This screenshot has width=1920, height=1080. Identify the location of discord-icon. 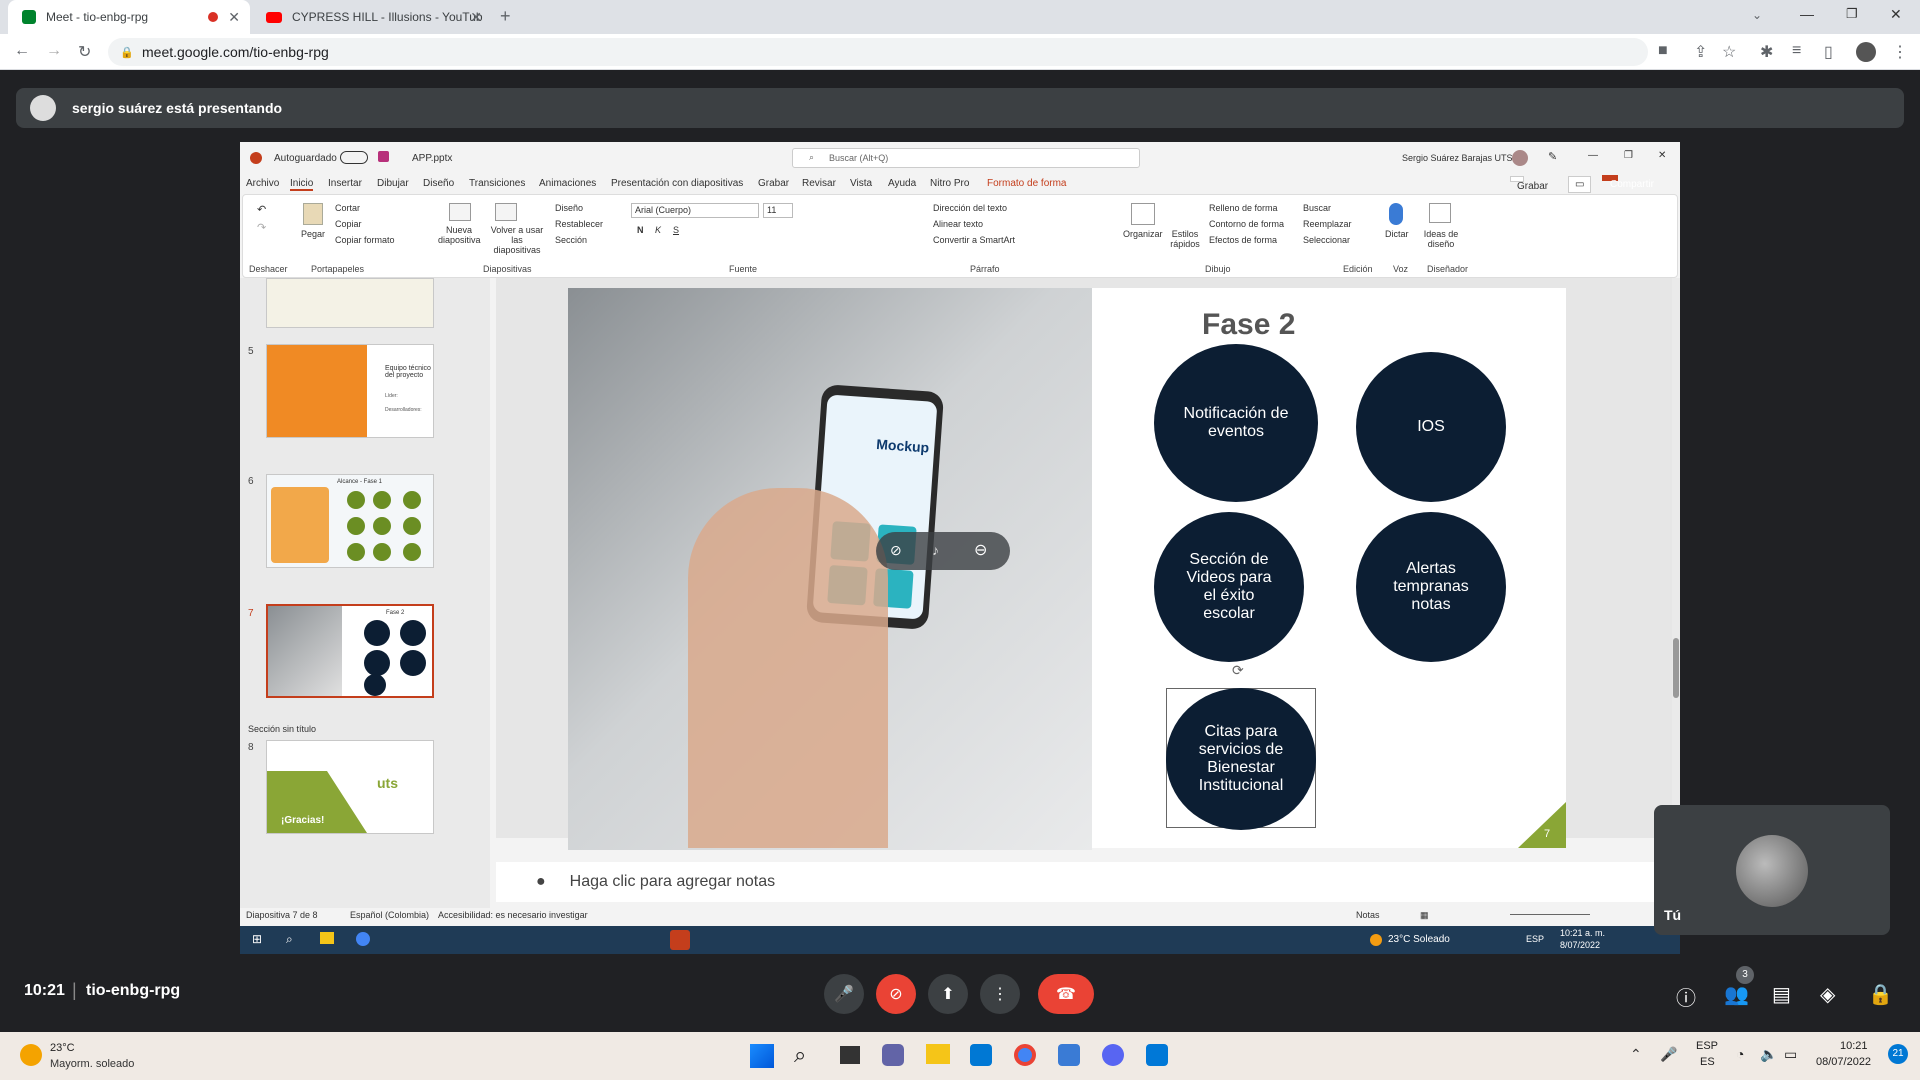
(1113, 1055).